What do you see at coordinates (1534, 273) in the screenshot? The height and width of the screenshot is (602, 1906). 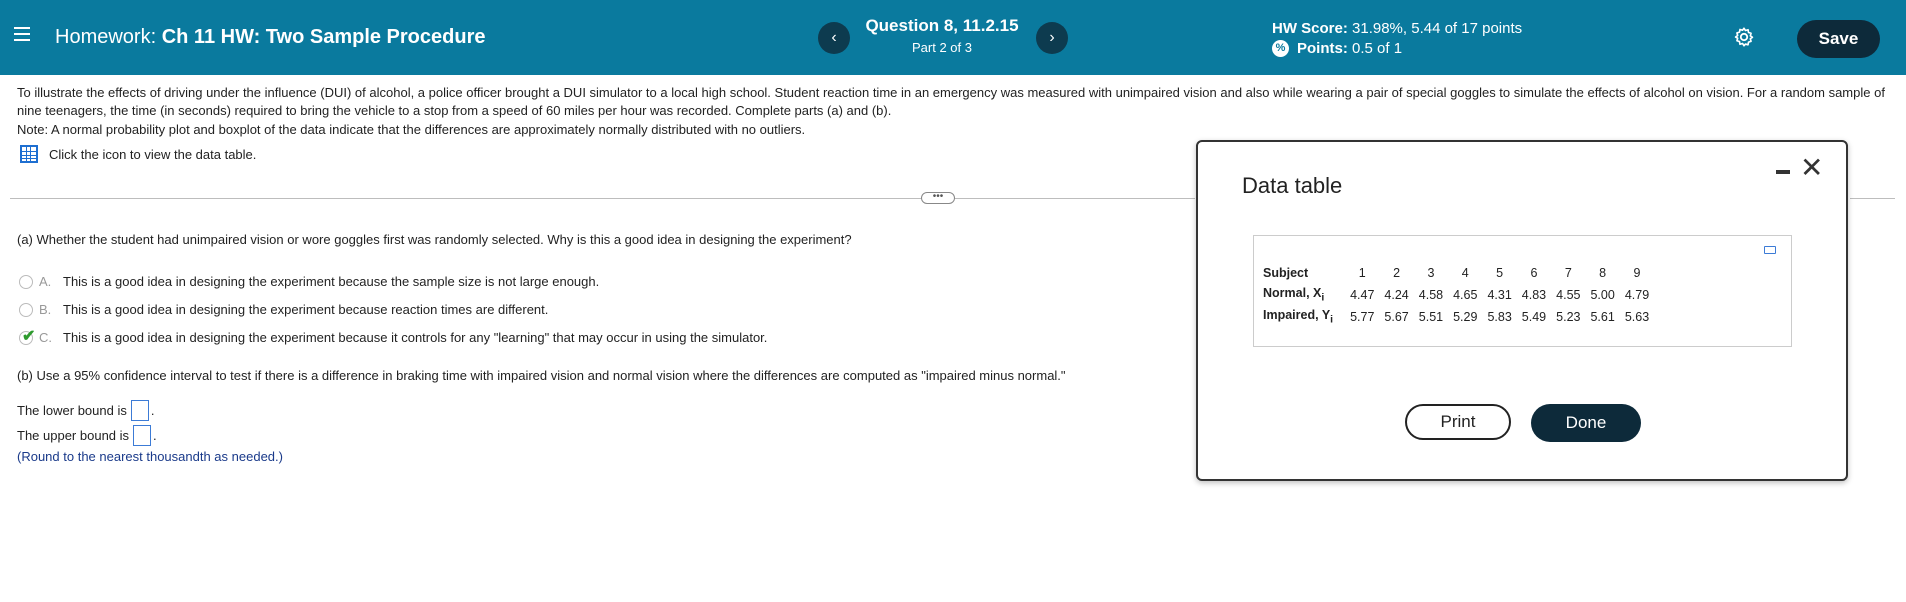 I see `table-cell: 6` at bounding box center [1534, 273].